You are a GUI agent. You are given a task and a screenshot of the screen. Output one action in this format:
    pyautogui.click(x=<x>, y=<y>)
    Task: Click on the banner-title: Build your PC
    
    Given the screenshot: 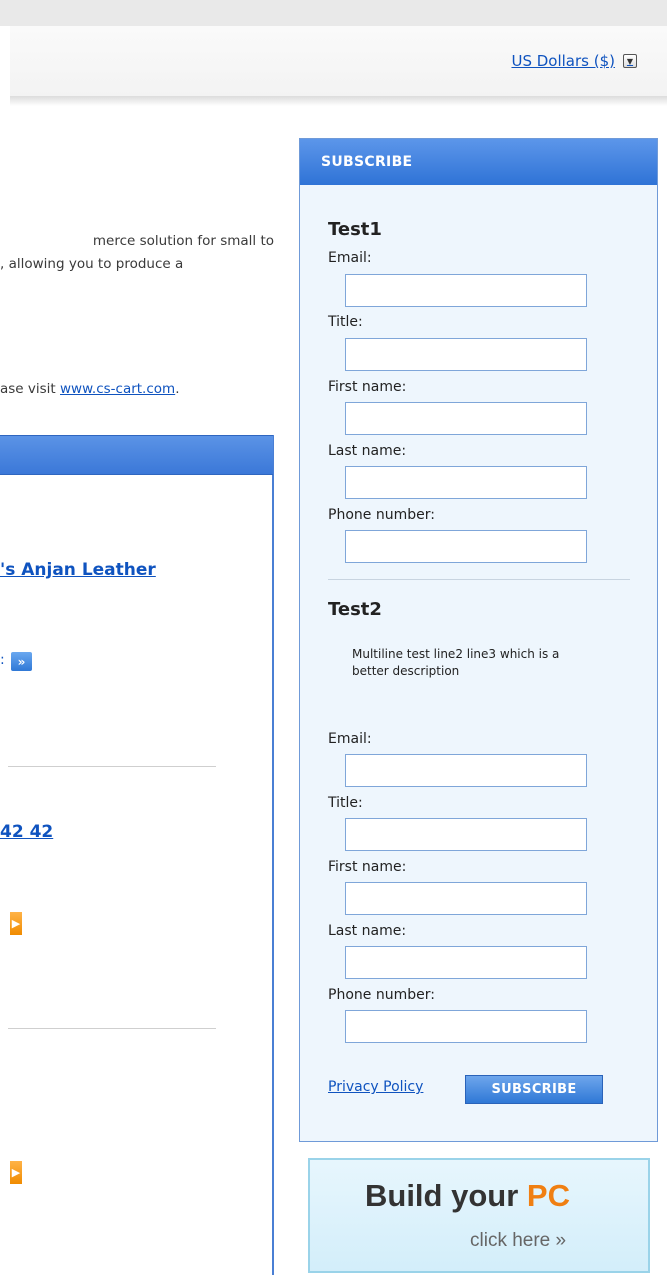 What is the action you would take?
    pyautogui.click(x=467, y=1196)
    